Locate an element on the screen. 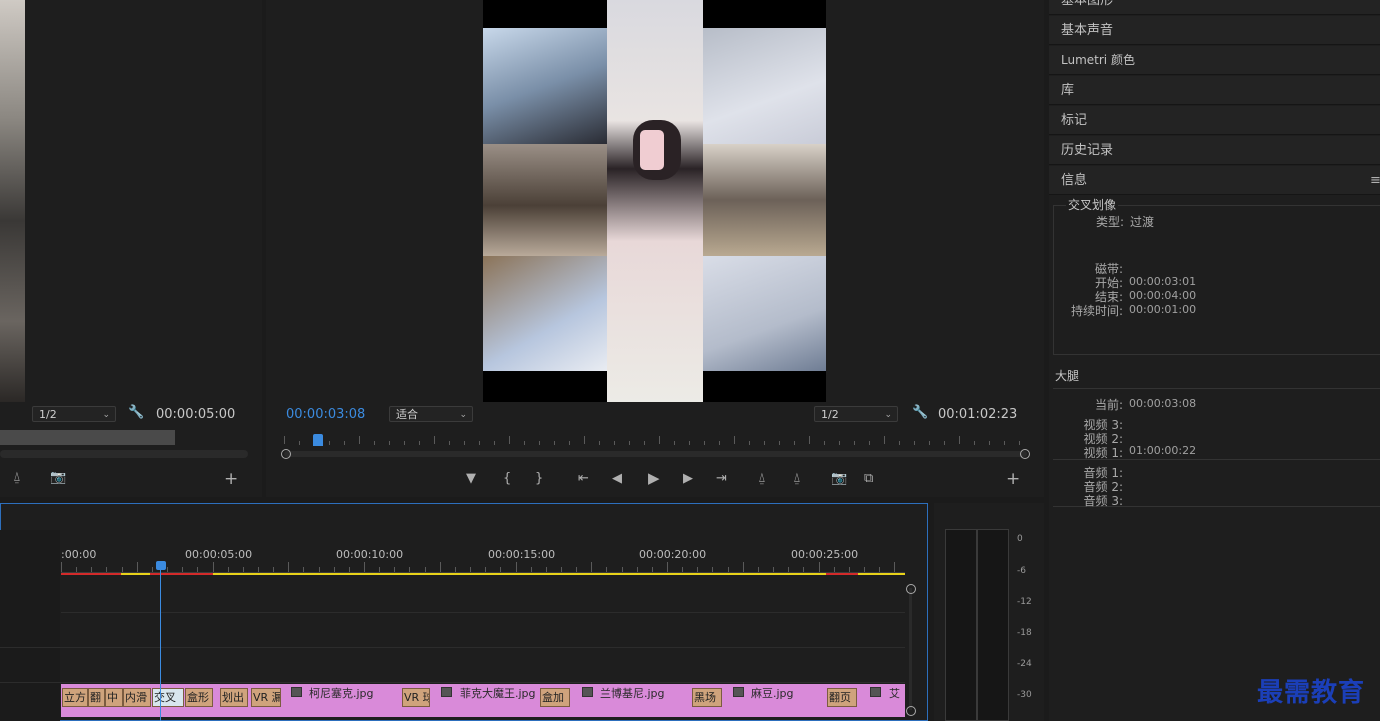  mark-out-icon: } is located at coordinates (539, 479).